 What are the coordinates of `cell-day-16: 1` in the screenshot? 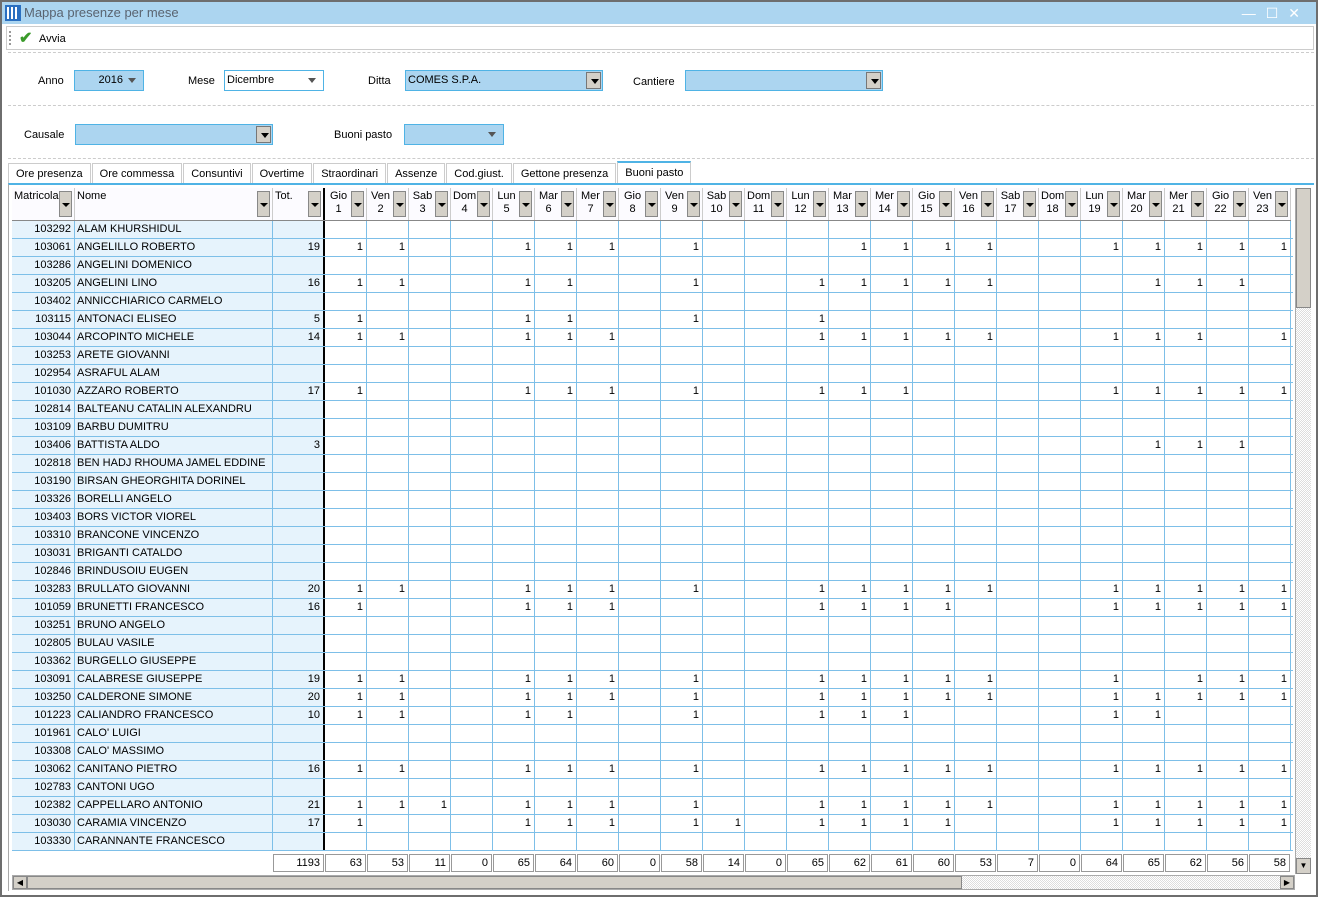 It's located at (976, 283).